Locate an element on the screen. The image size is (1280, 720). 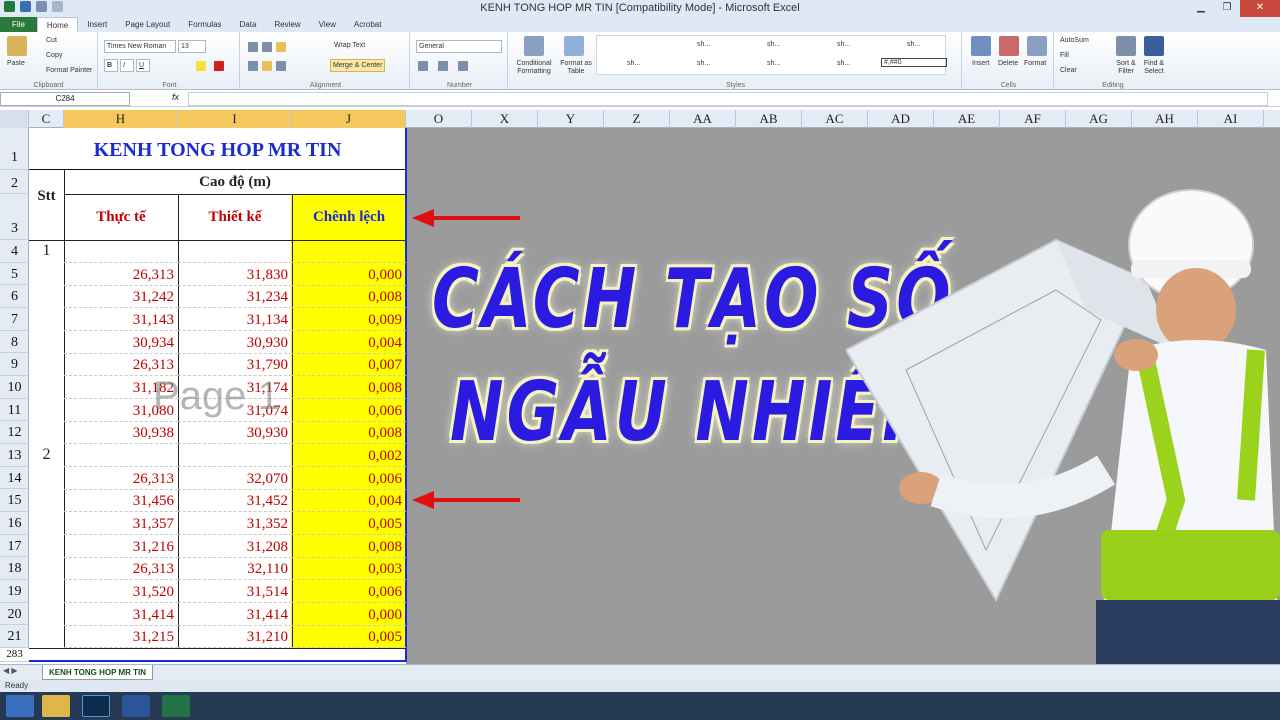
row-header: 16 is located at coordinates (14, 523).